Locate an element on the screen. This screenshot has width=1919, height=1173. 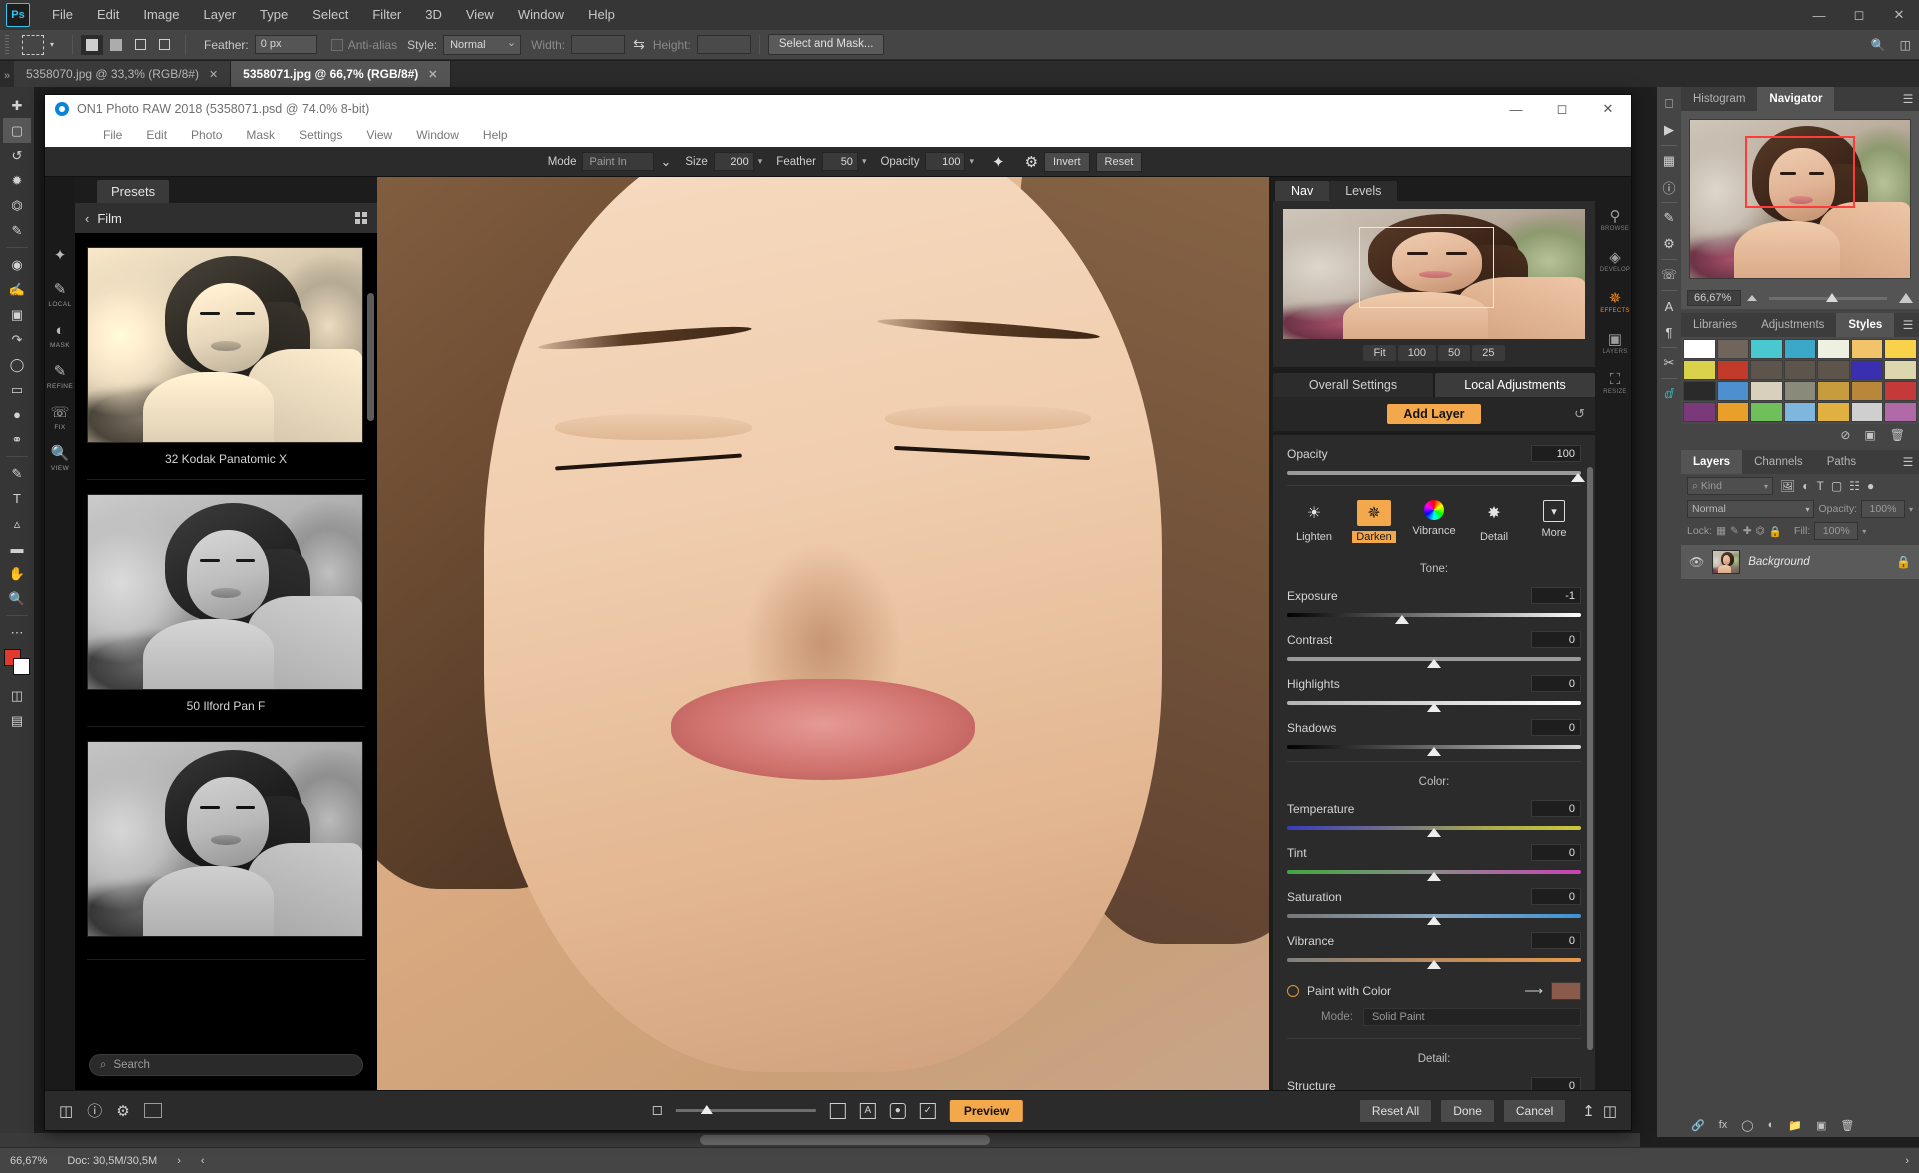
on1-navigator-thumbnail is located at coordinates (1434, 274).